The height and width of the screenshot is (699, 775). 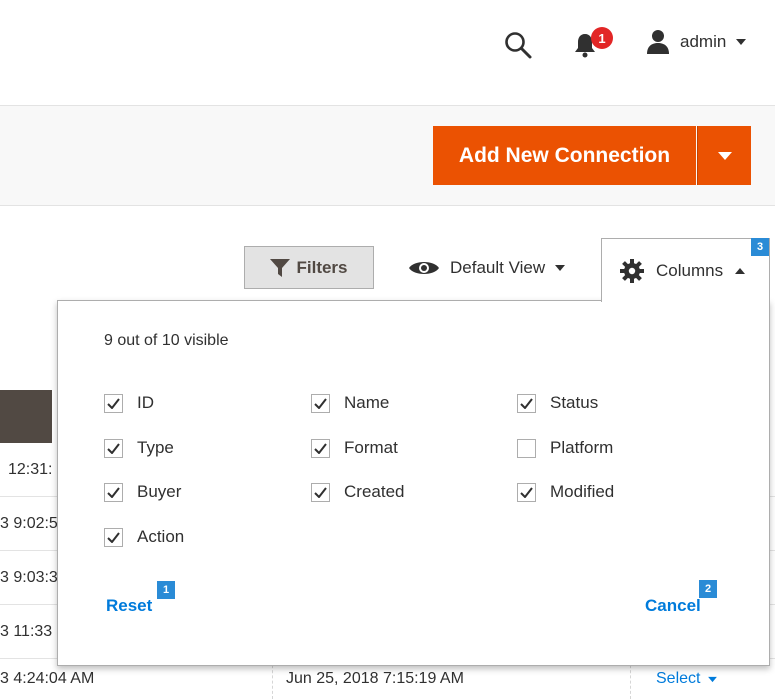 I want to click on filters-label: Filters, so click(x=322, y=267).